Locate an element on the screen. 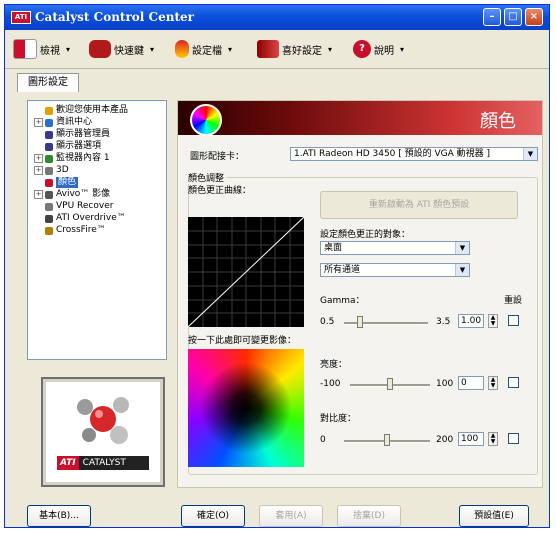 The height and width of the screenshot is (534, 556). reset-ati-defaults-button: 重新啟動為 ATI 顏色預設 is located at coordinates (419, 205).